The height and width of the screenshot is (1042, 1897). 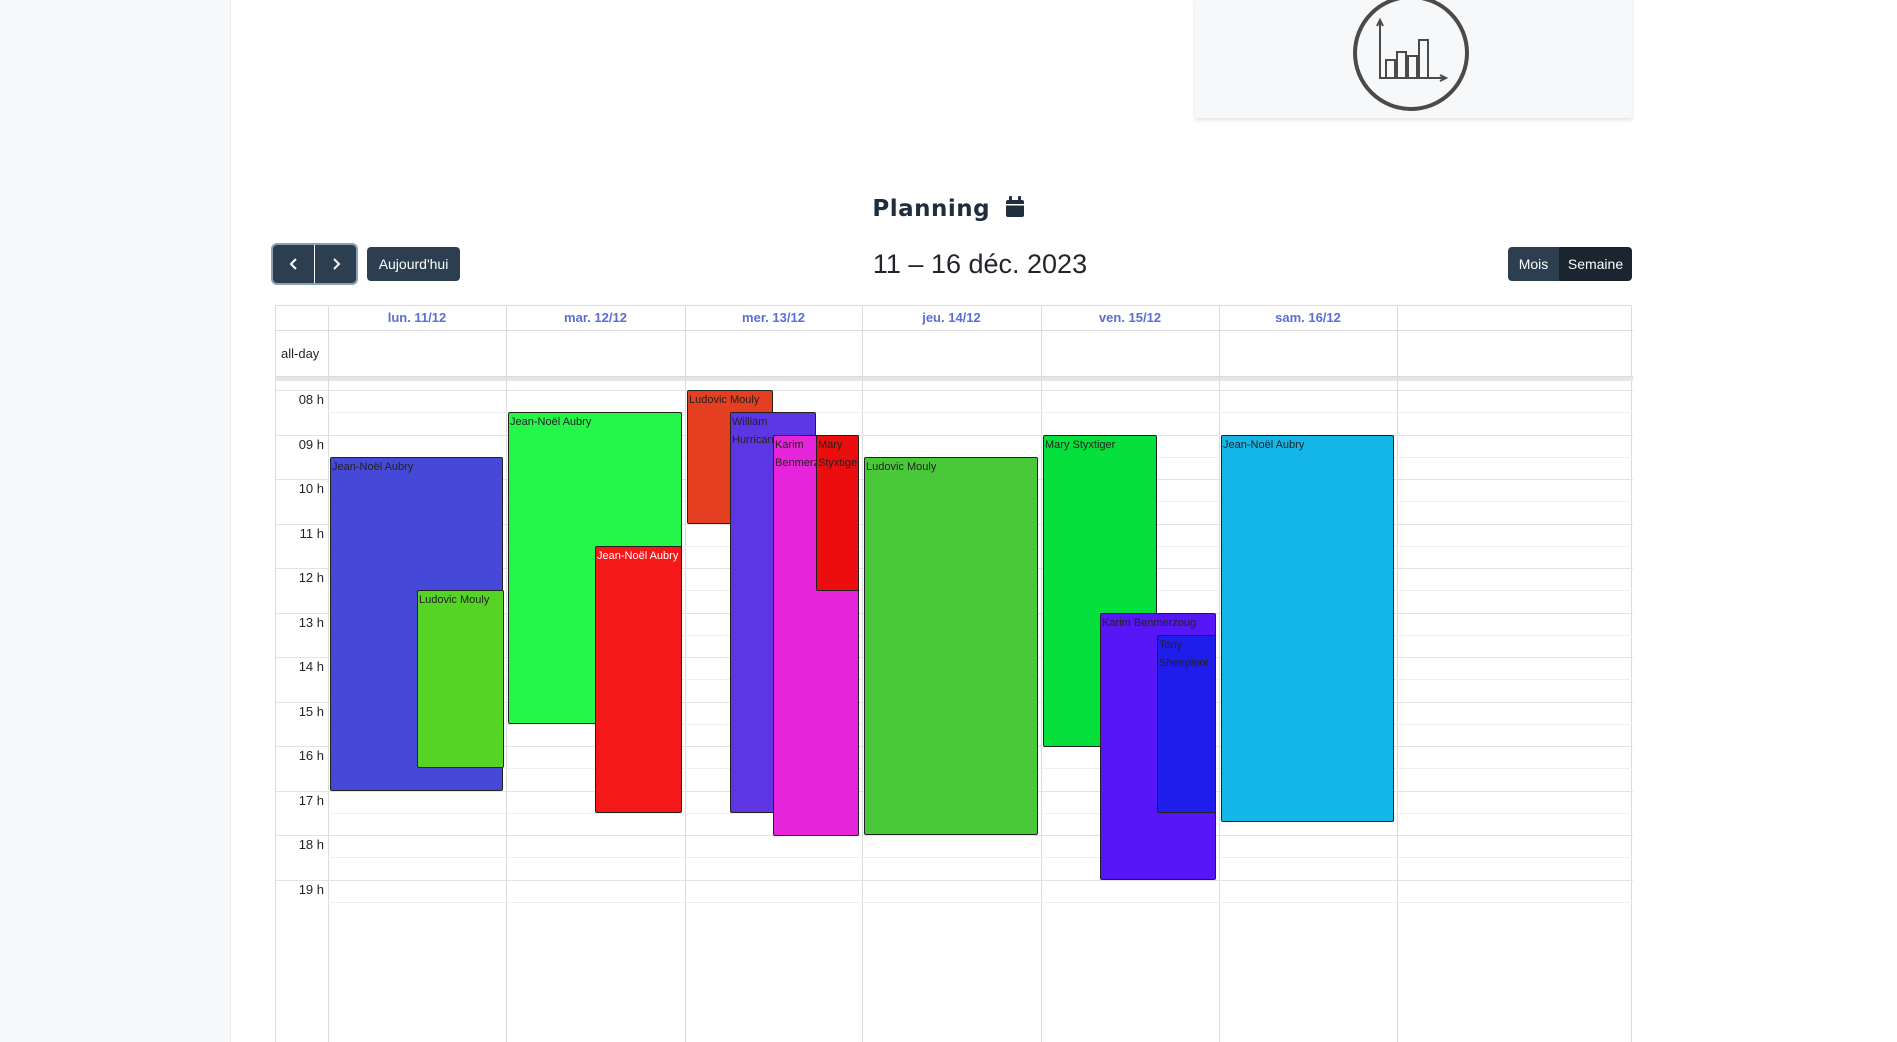 I want to click on hour-label: 17 h, so click(x=311, y=800).